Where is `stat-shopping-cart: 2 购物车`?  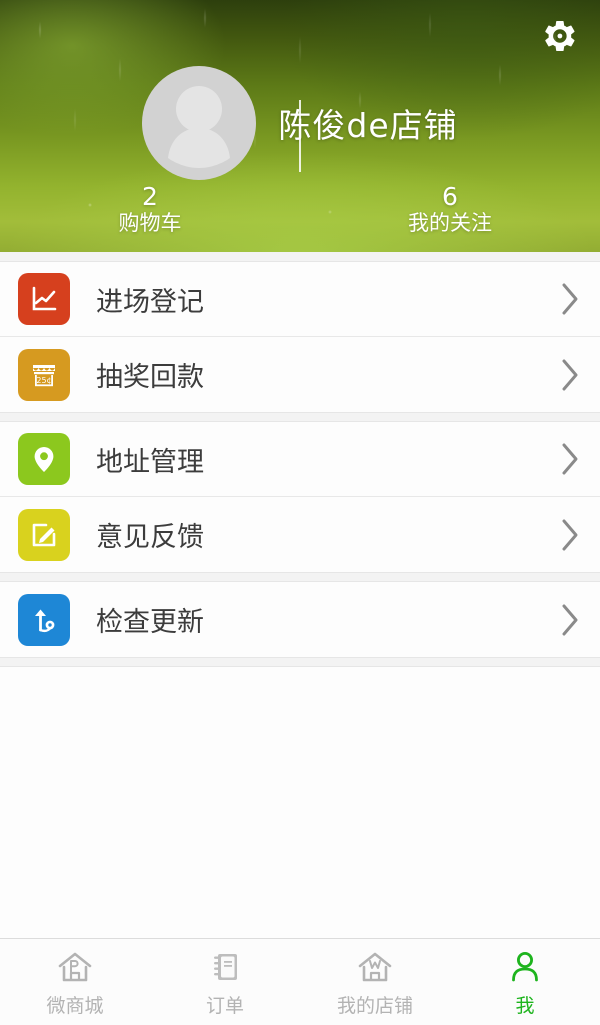 stat-shopping-cart: 2 购物车 is located at coordinates (150, 210).